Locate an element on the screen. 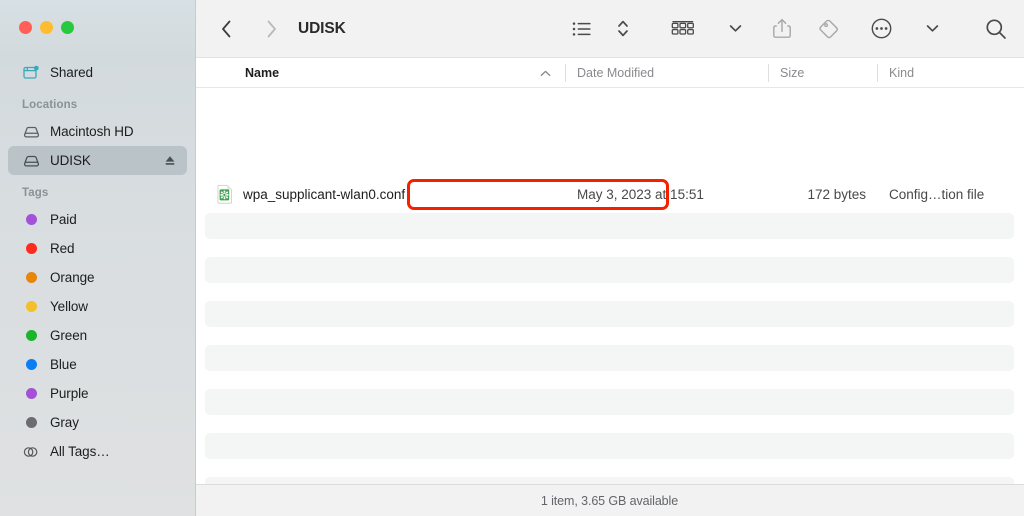 The height and width of the screenshot is (516, 1024). column-header-label: Name is located at coordinates (262, 72).